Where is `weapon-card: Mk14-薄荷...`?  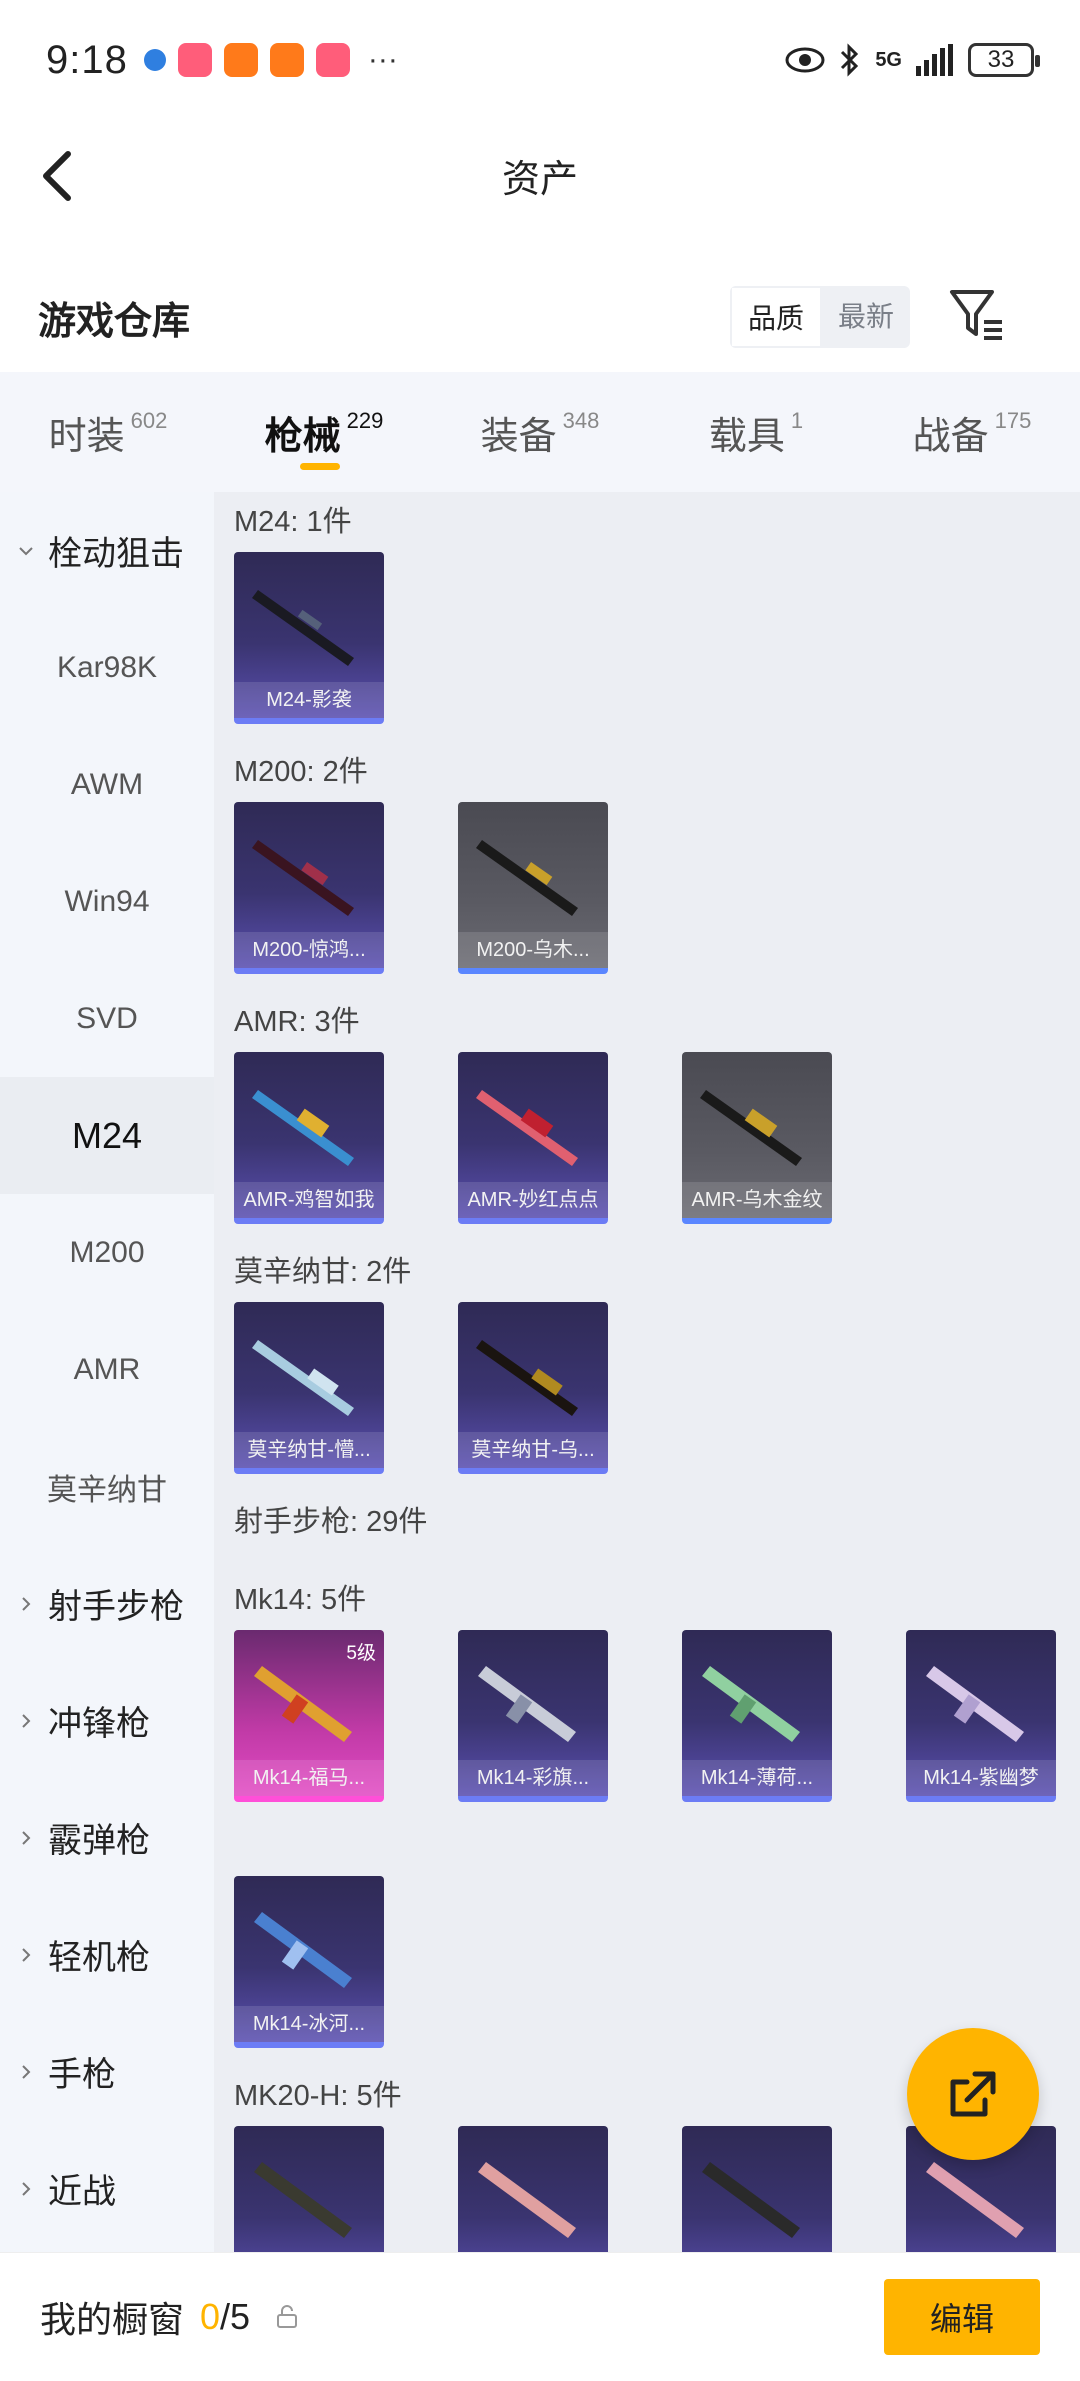
weapon-card: Mk14-薄荷... is located at coordinates (757, 1716).